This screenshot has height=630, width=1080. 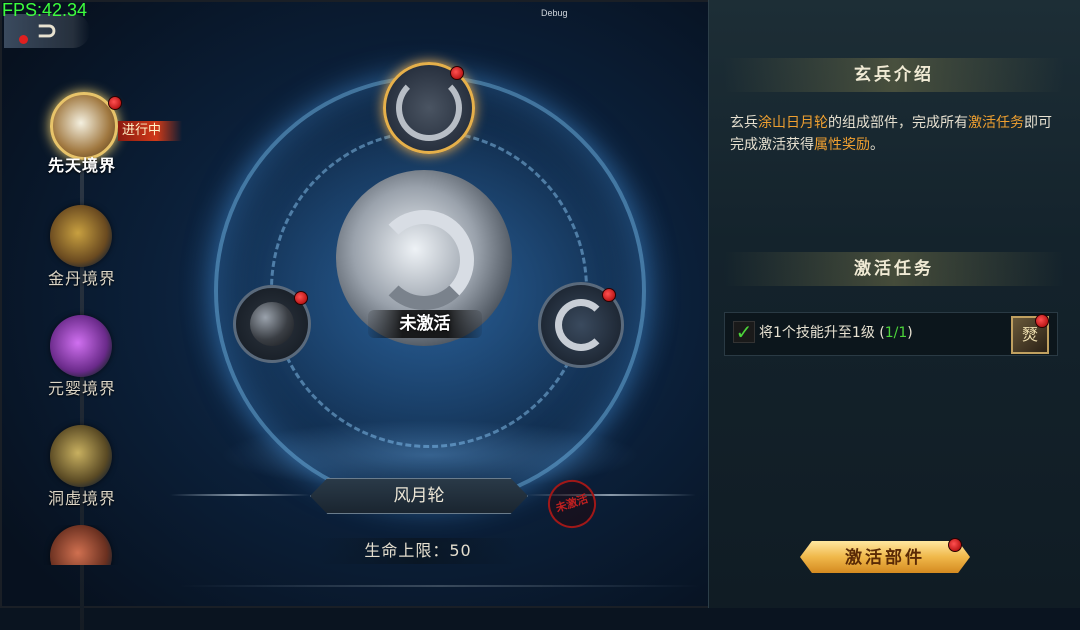 I want to click on stage-item-xiantian: 先天境界, so click(x=90, y=142).